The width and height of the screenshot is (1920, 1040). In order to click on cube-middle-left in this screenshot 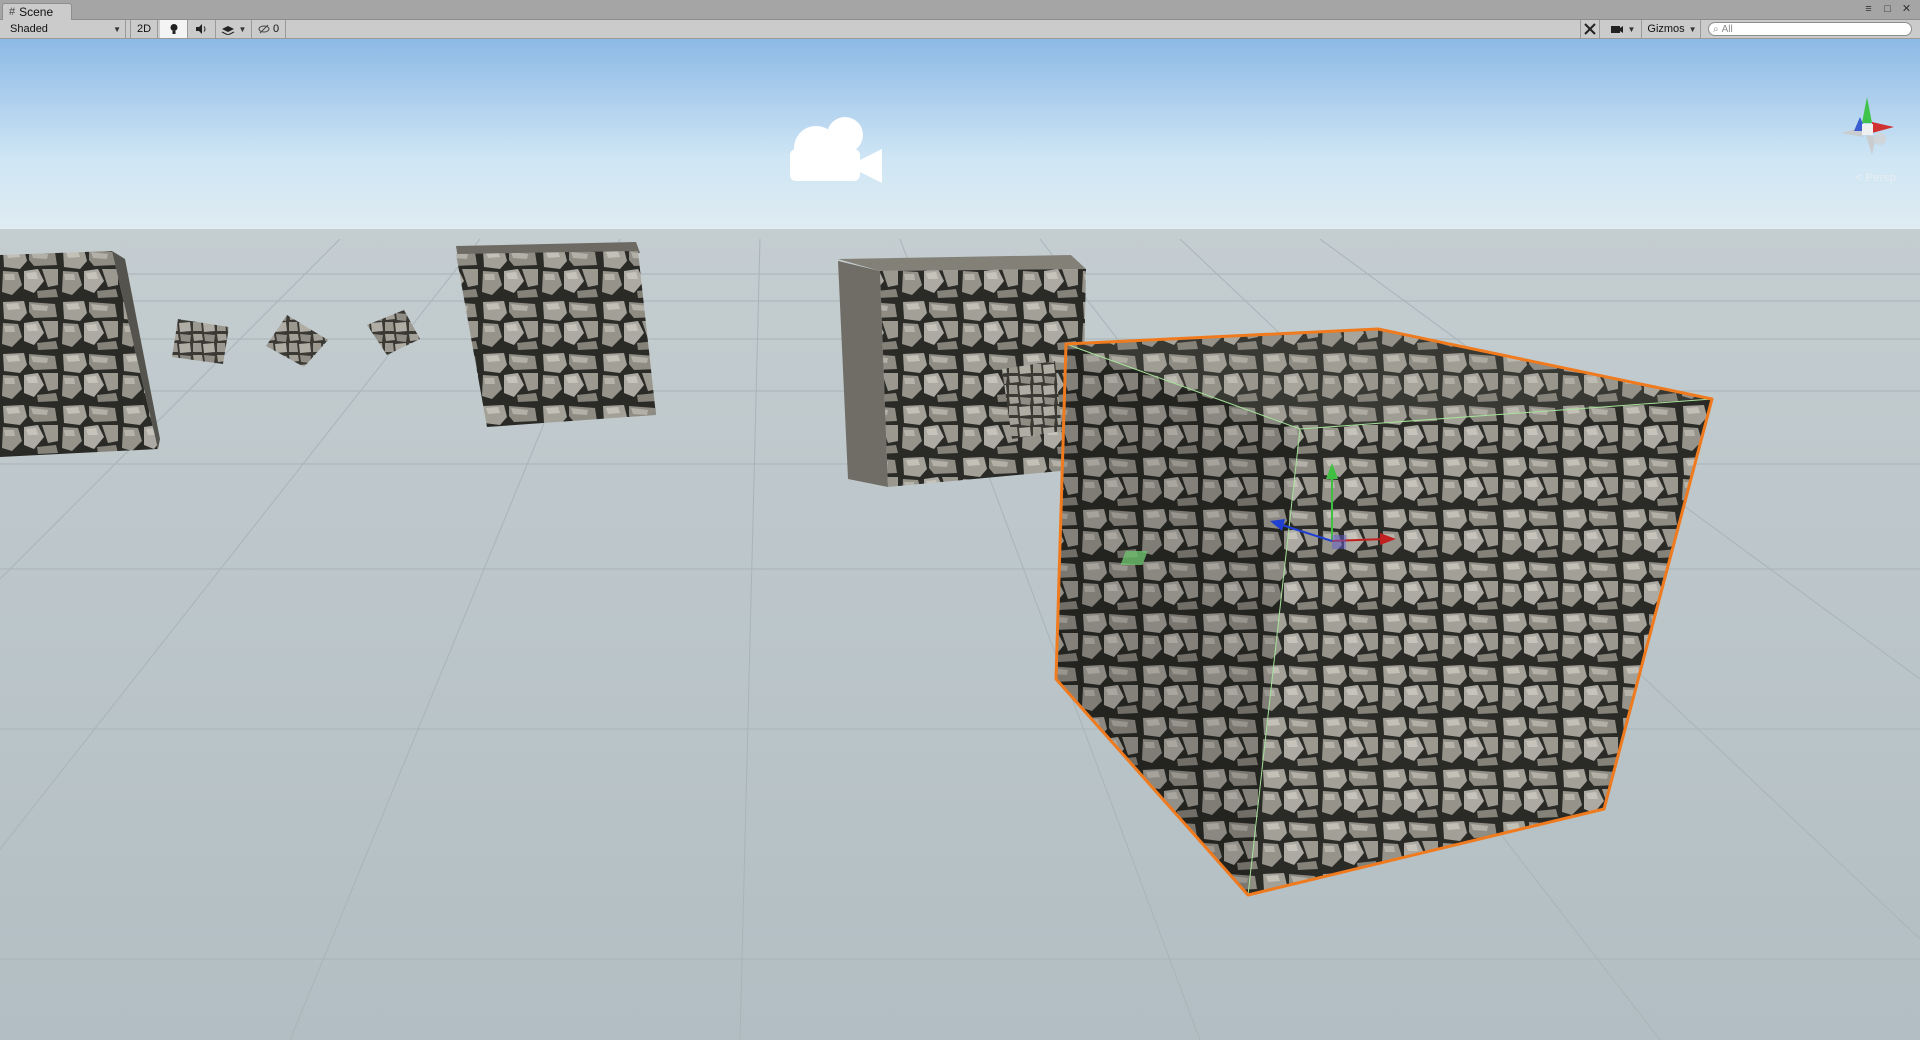, I will do `click(556, 334)`.